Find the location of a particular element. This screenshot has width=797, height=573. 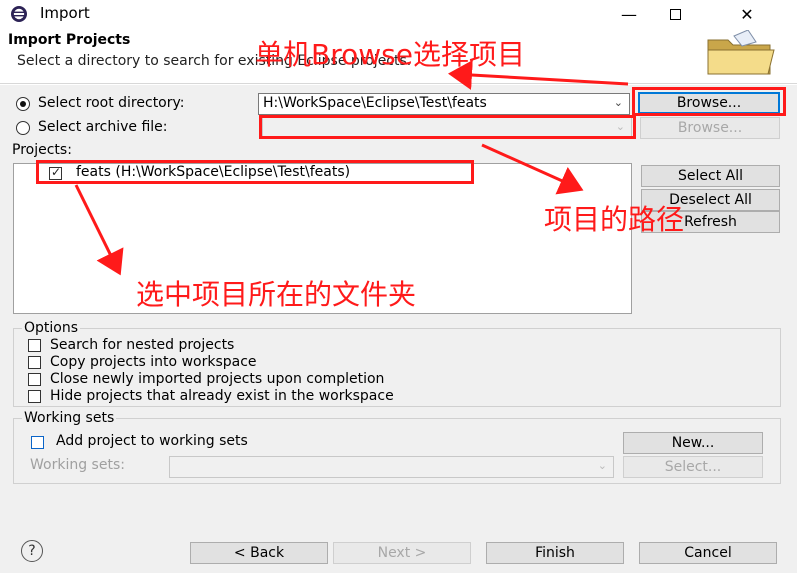

close-button: ✕ is located at coordinates (747, 14).